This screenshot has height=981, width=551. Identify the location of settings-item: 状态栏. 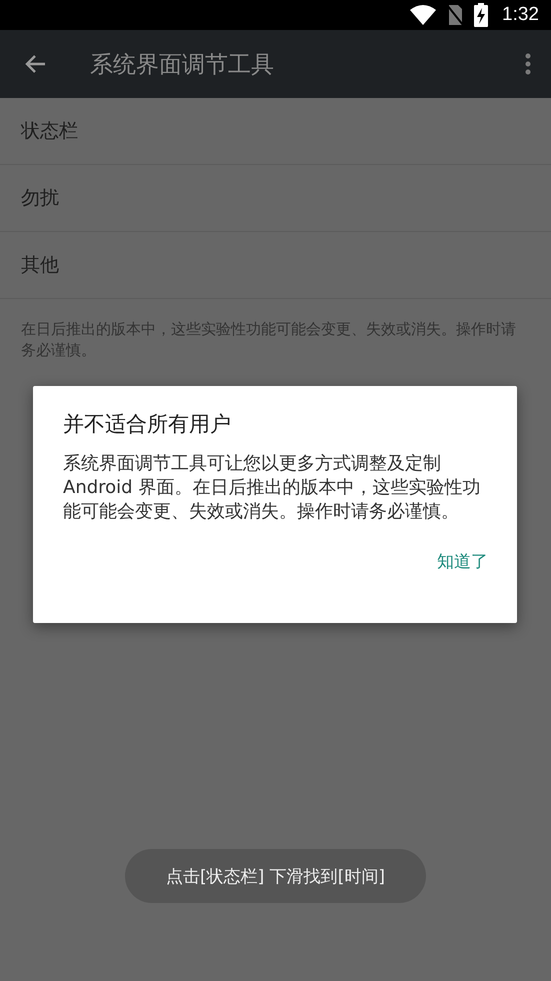
(275, 131).